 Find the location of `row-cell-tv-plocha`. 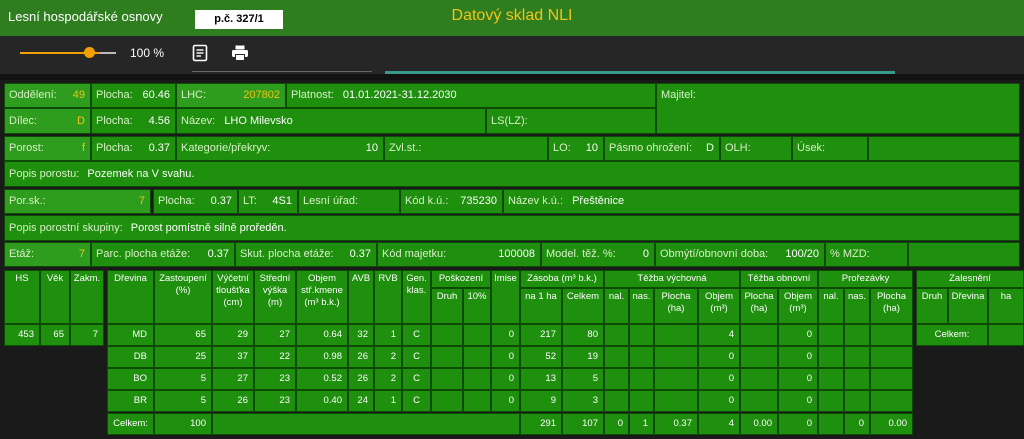

row-cell-tv-plocha is located at coordinates (676, 357).